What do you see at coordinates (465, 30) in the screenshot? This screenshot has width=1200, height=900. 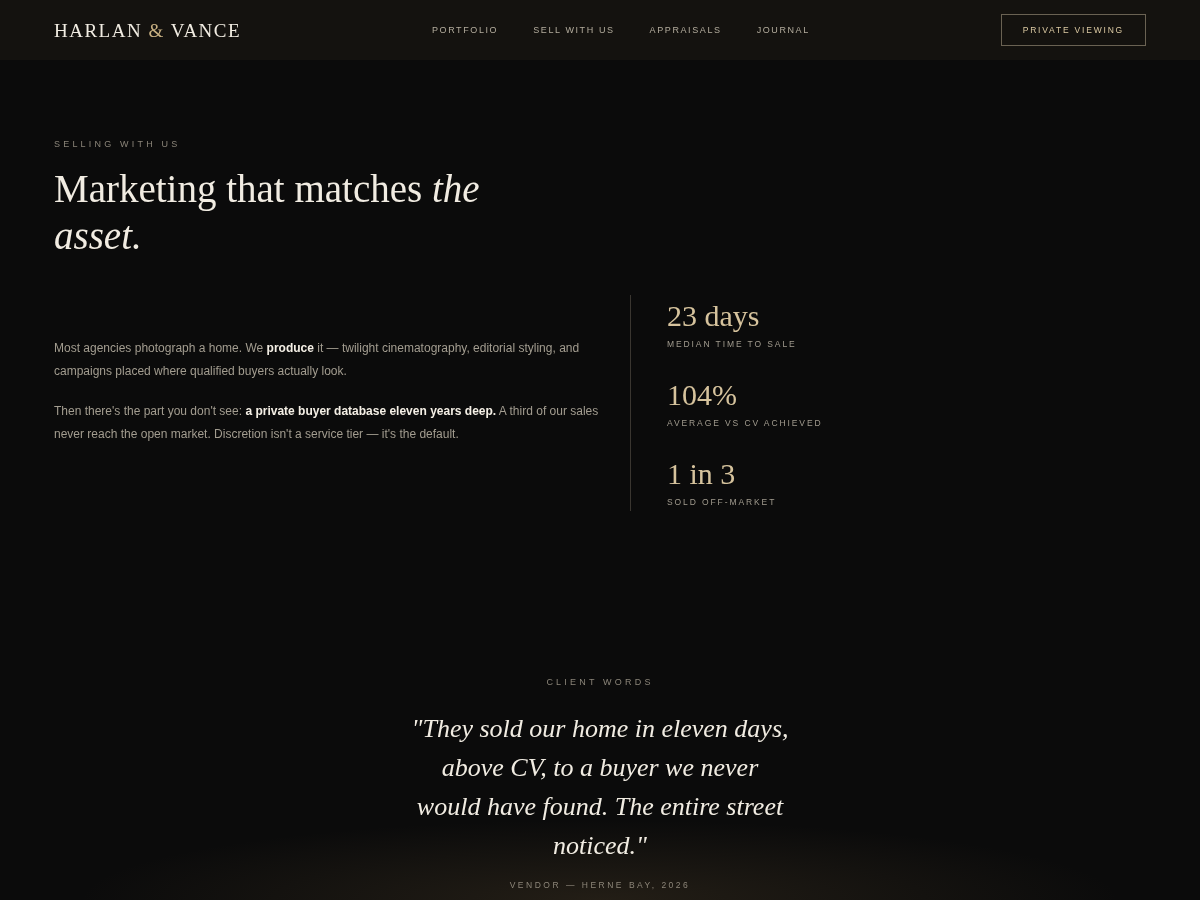 I see `nav-link: PORTFOLIO` at bounding box center [465, 30].